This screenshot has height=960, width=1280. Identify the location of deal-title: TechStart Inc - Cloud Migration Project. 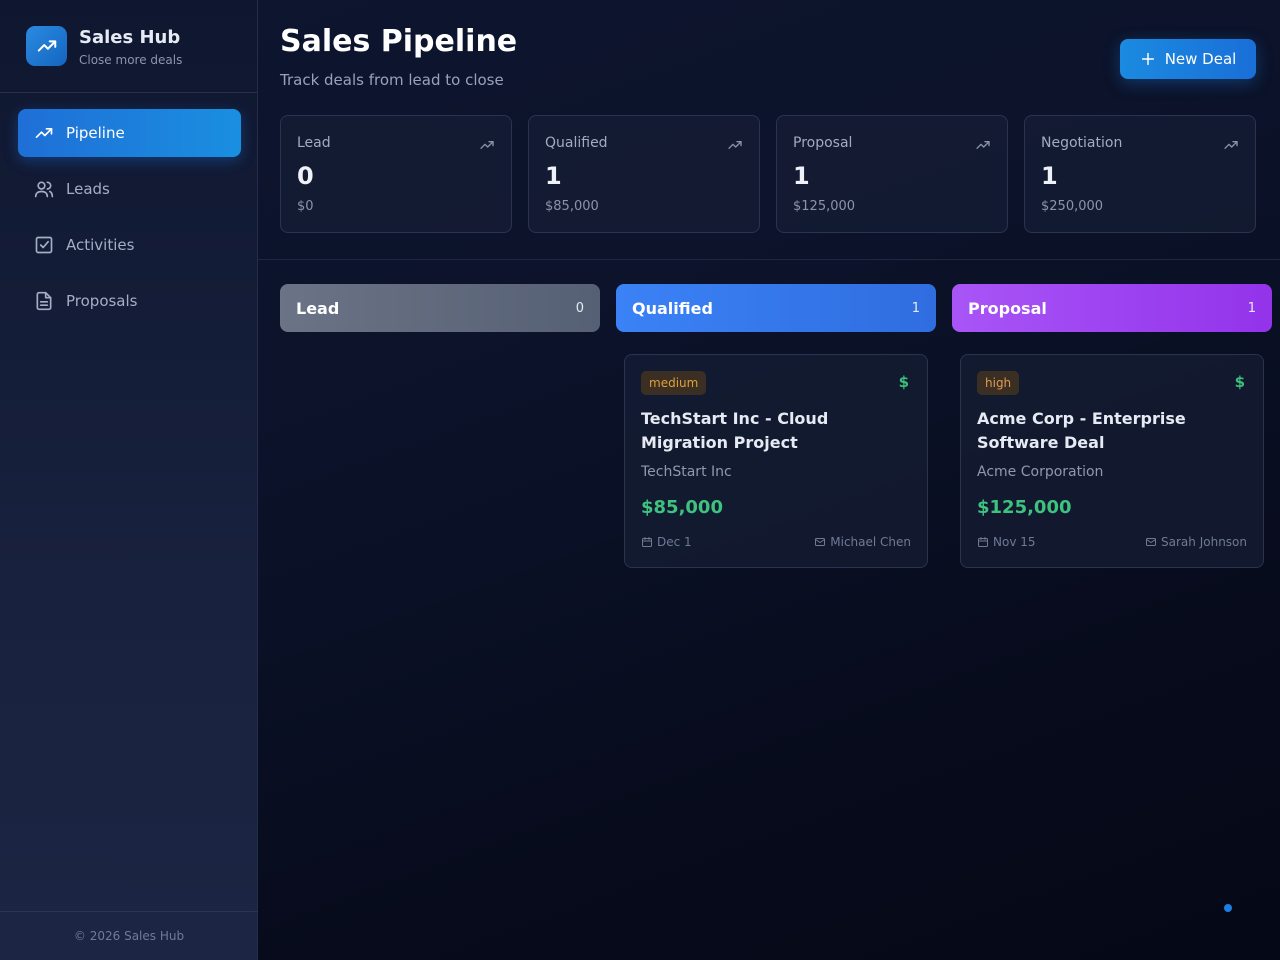
(735, 430).